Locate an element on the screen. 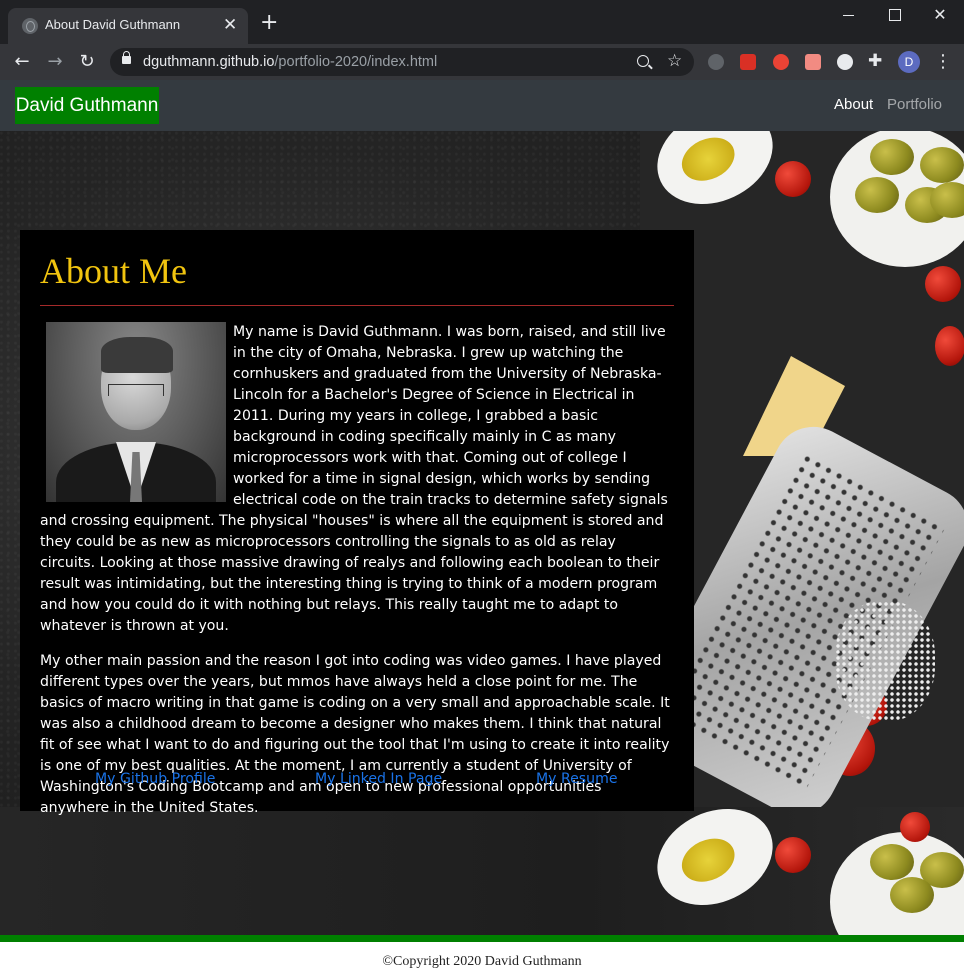 This screenshot has width=964, height=980. bookmark-star-icon: ☆ is located at coordinates (674, 61).